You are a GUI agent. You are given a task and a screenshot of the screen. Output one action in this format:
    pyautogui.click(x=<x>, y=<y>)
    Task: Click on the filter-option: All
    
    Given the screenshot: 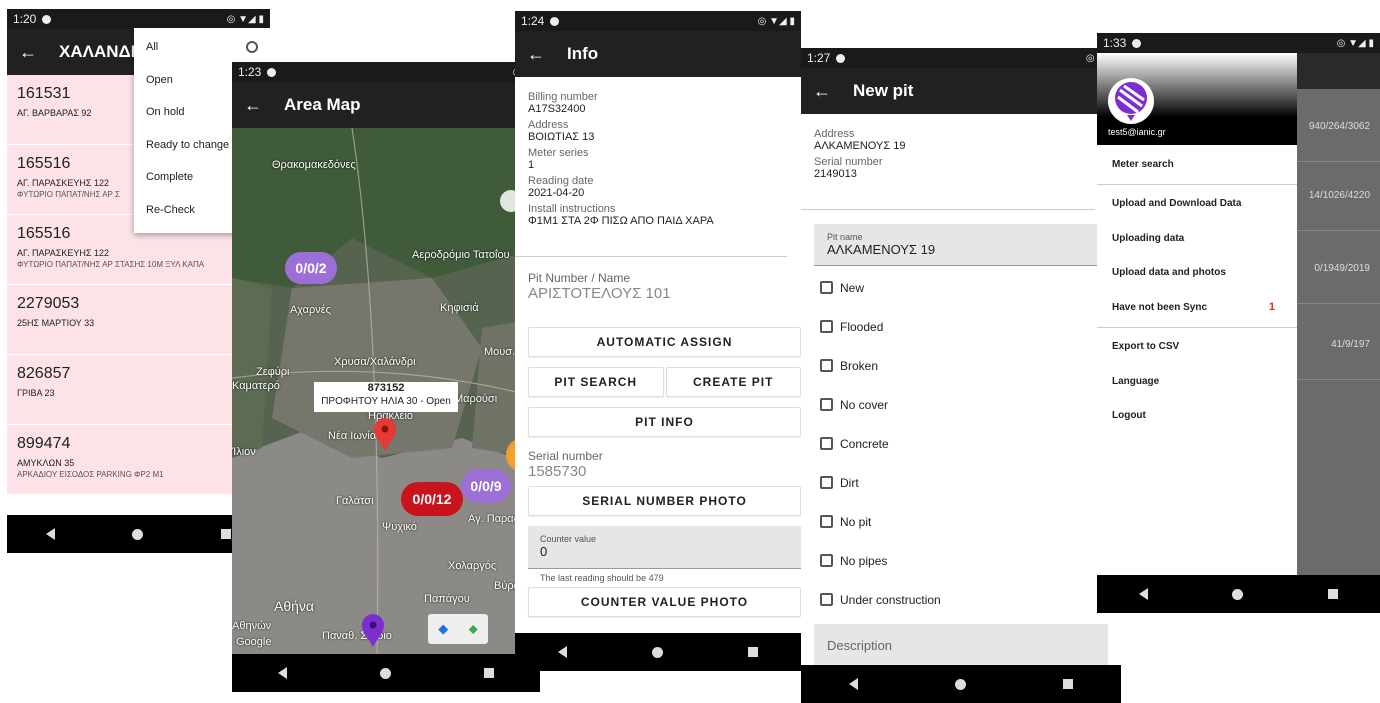 What is the action you would take?
    pyautogui.click(x=202, y=47)
    